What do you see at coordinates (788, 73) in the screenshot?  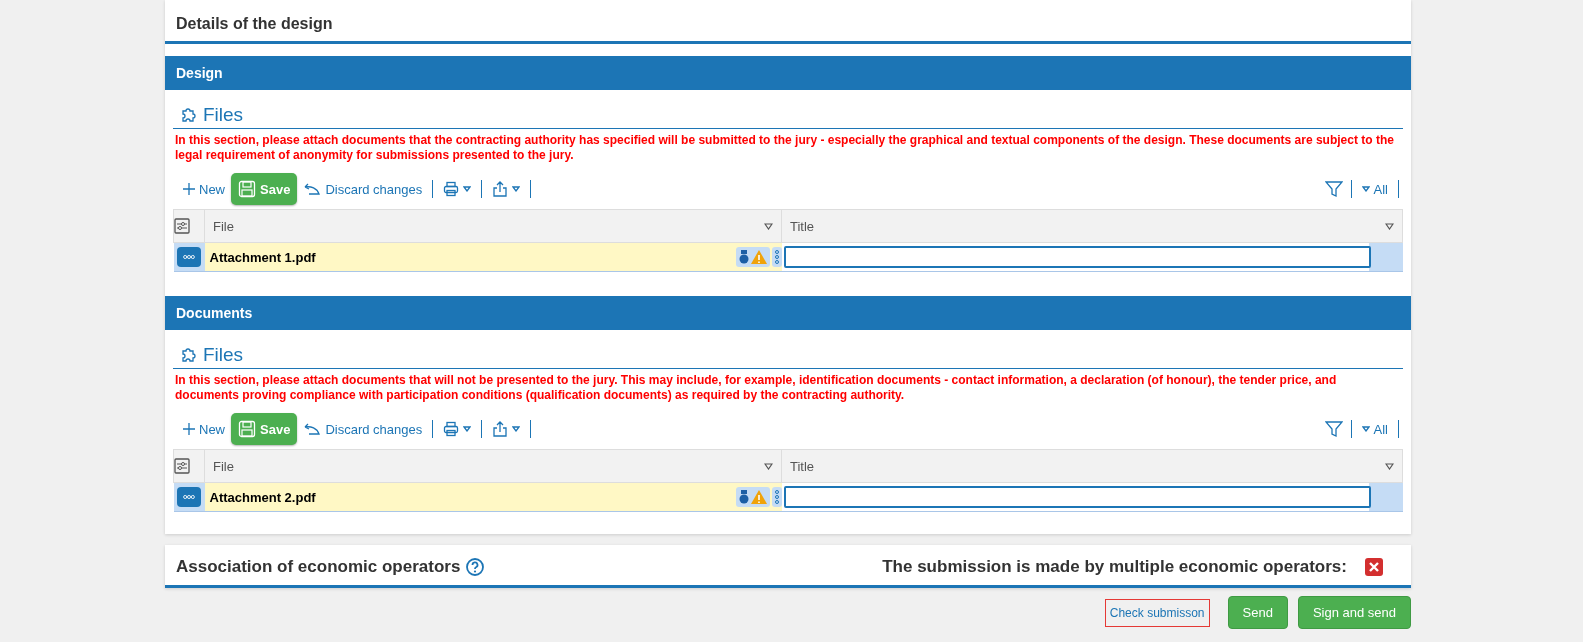 I see `section-header: Design` at bounding box center [788, 73].